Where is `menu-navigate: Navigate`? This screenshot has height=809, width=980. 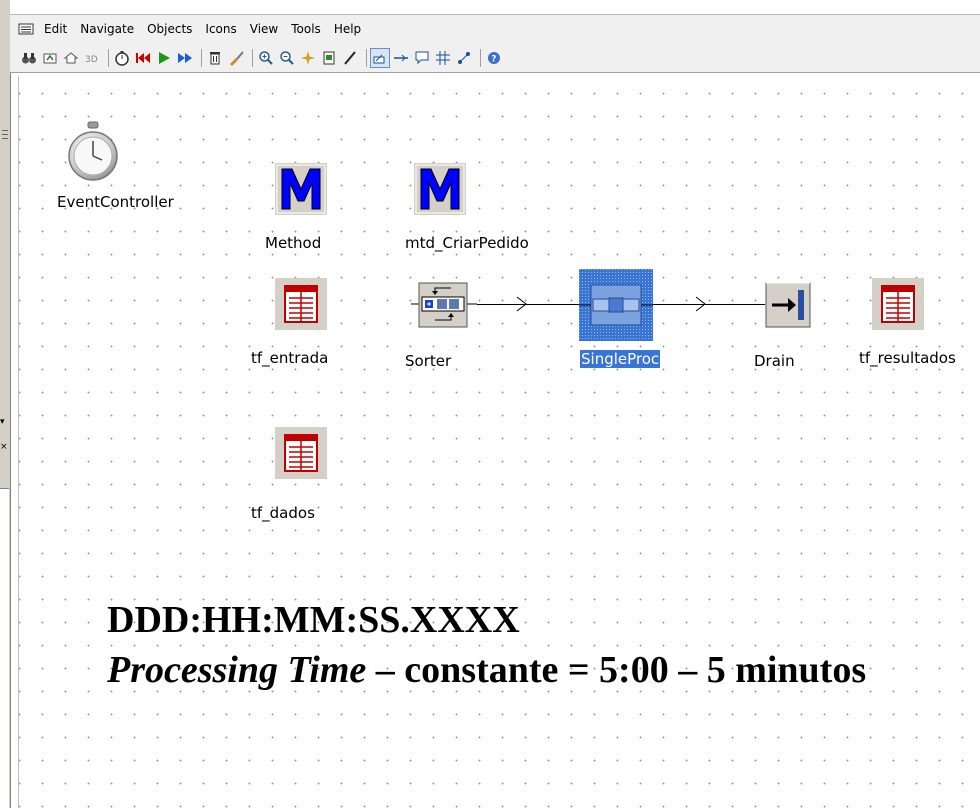
menu-navigate: Navigate is located at coordinates (107, 29).